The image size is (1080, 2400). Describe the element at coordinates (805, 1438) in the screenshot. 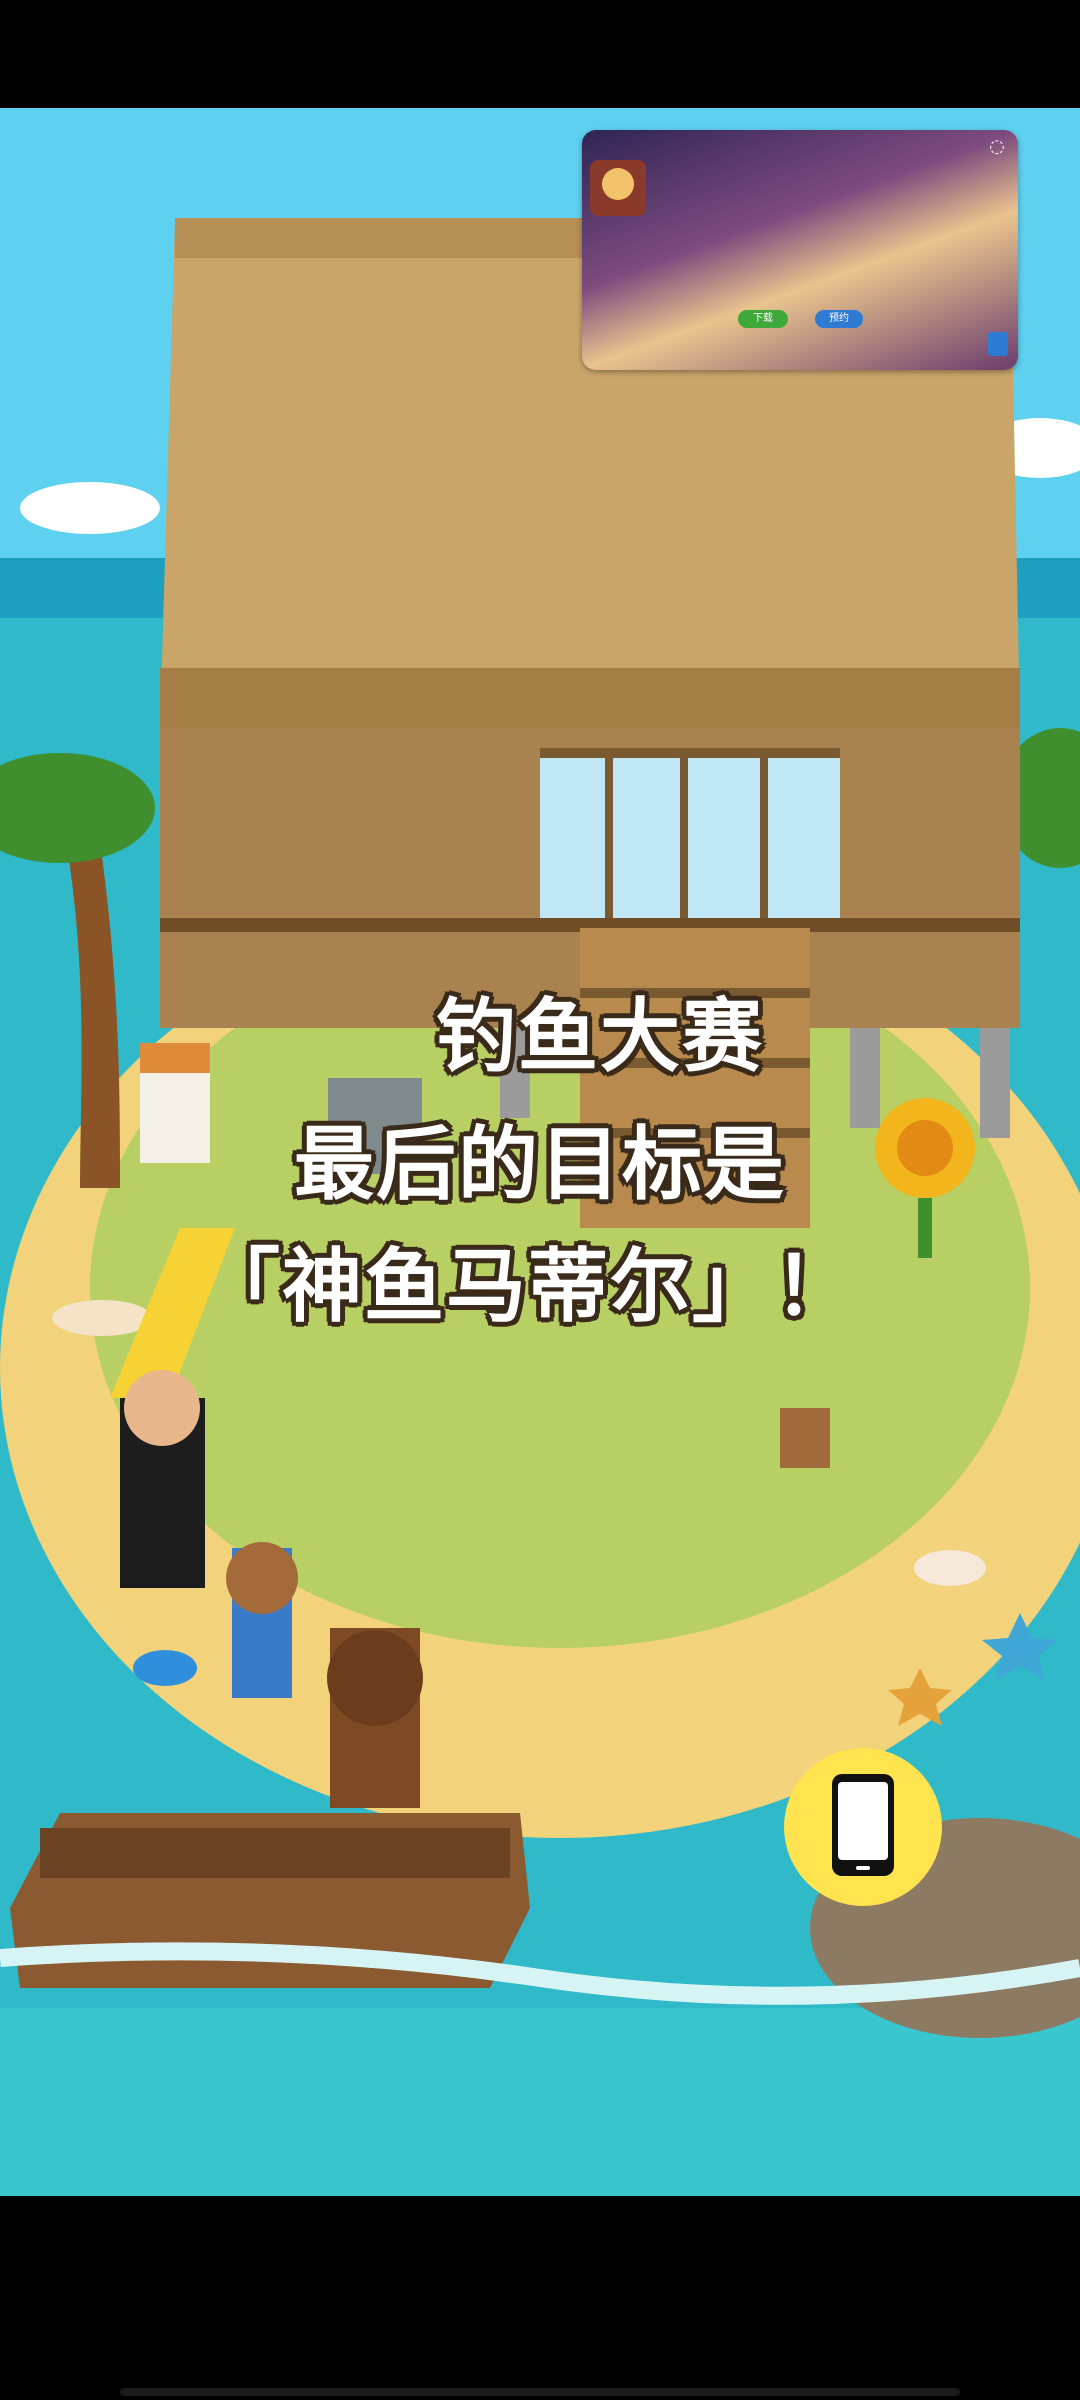

I see `monkey` at that location.